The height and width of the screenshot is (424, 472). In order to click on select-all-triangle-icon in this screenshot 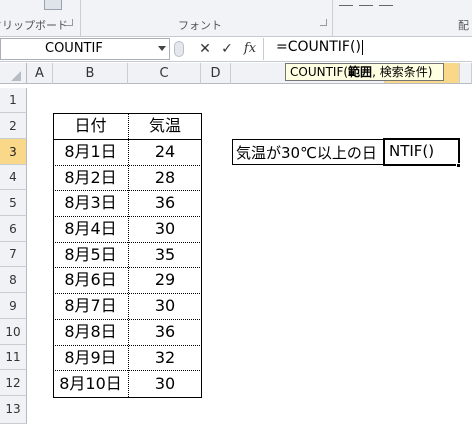, I will do `click(16, 76)`.